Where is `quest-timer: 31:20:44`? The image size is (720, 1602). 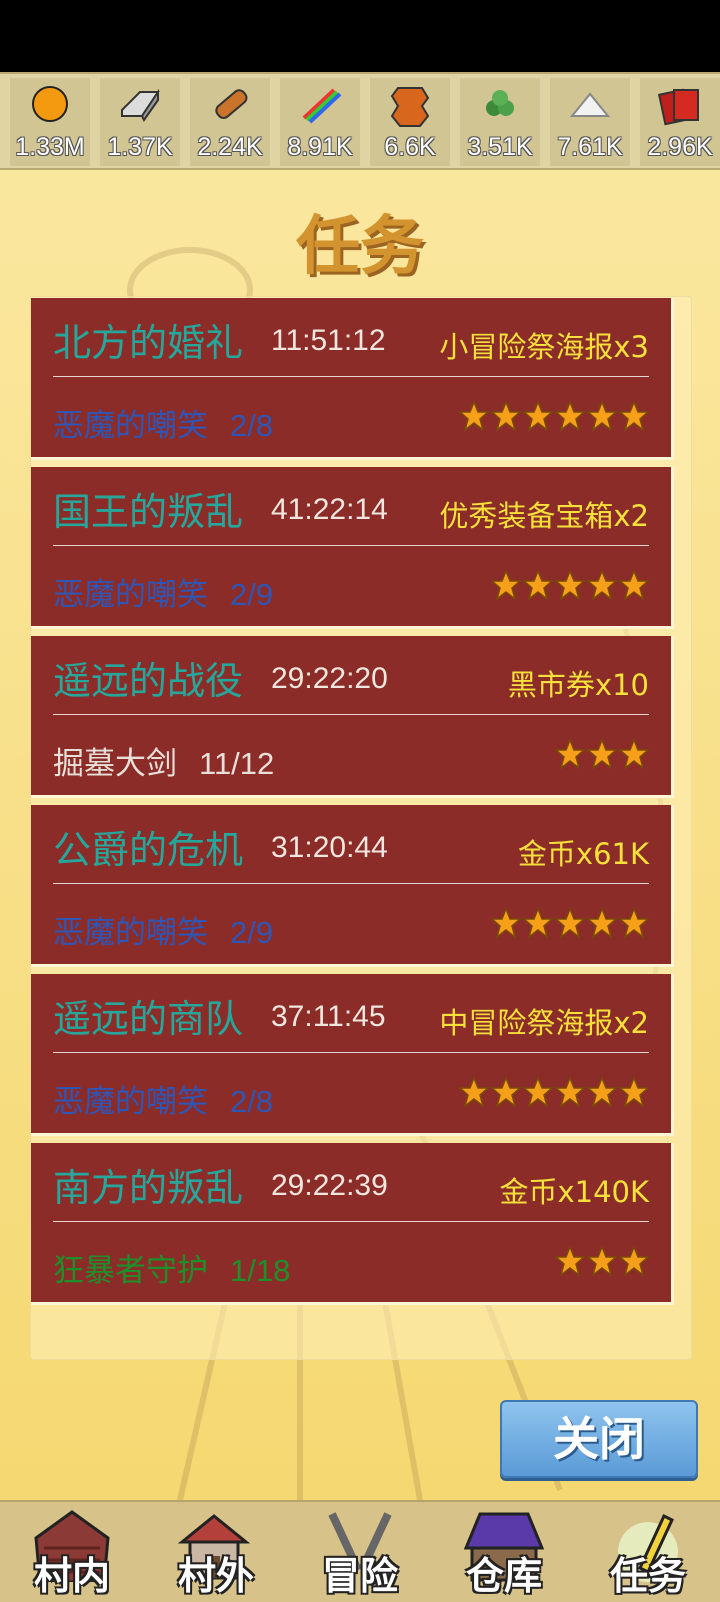
quest-timer: 31:20:44 is located at coordinates (329, 847).